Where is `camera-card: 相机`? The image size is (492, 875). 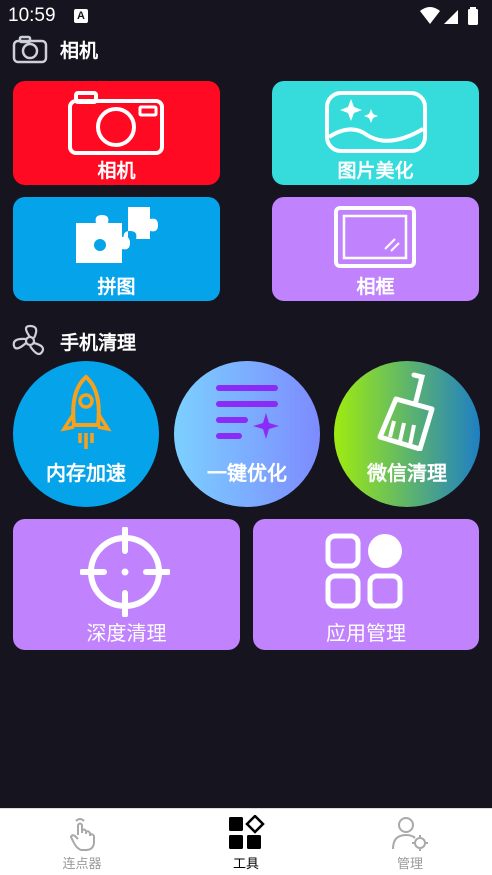 camera-card: 相机 is located at coordinates (116, 133).